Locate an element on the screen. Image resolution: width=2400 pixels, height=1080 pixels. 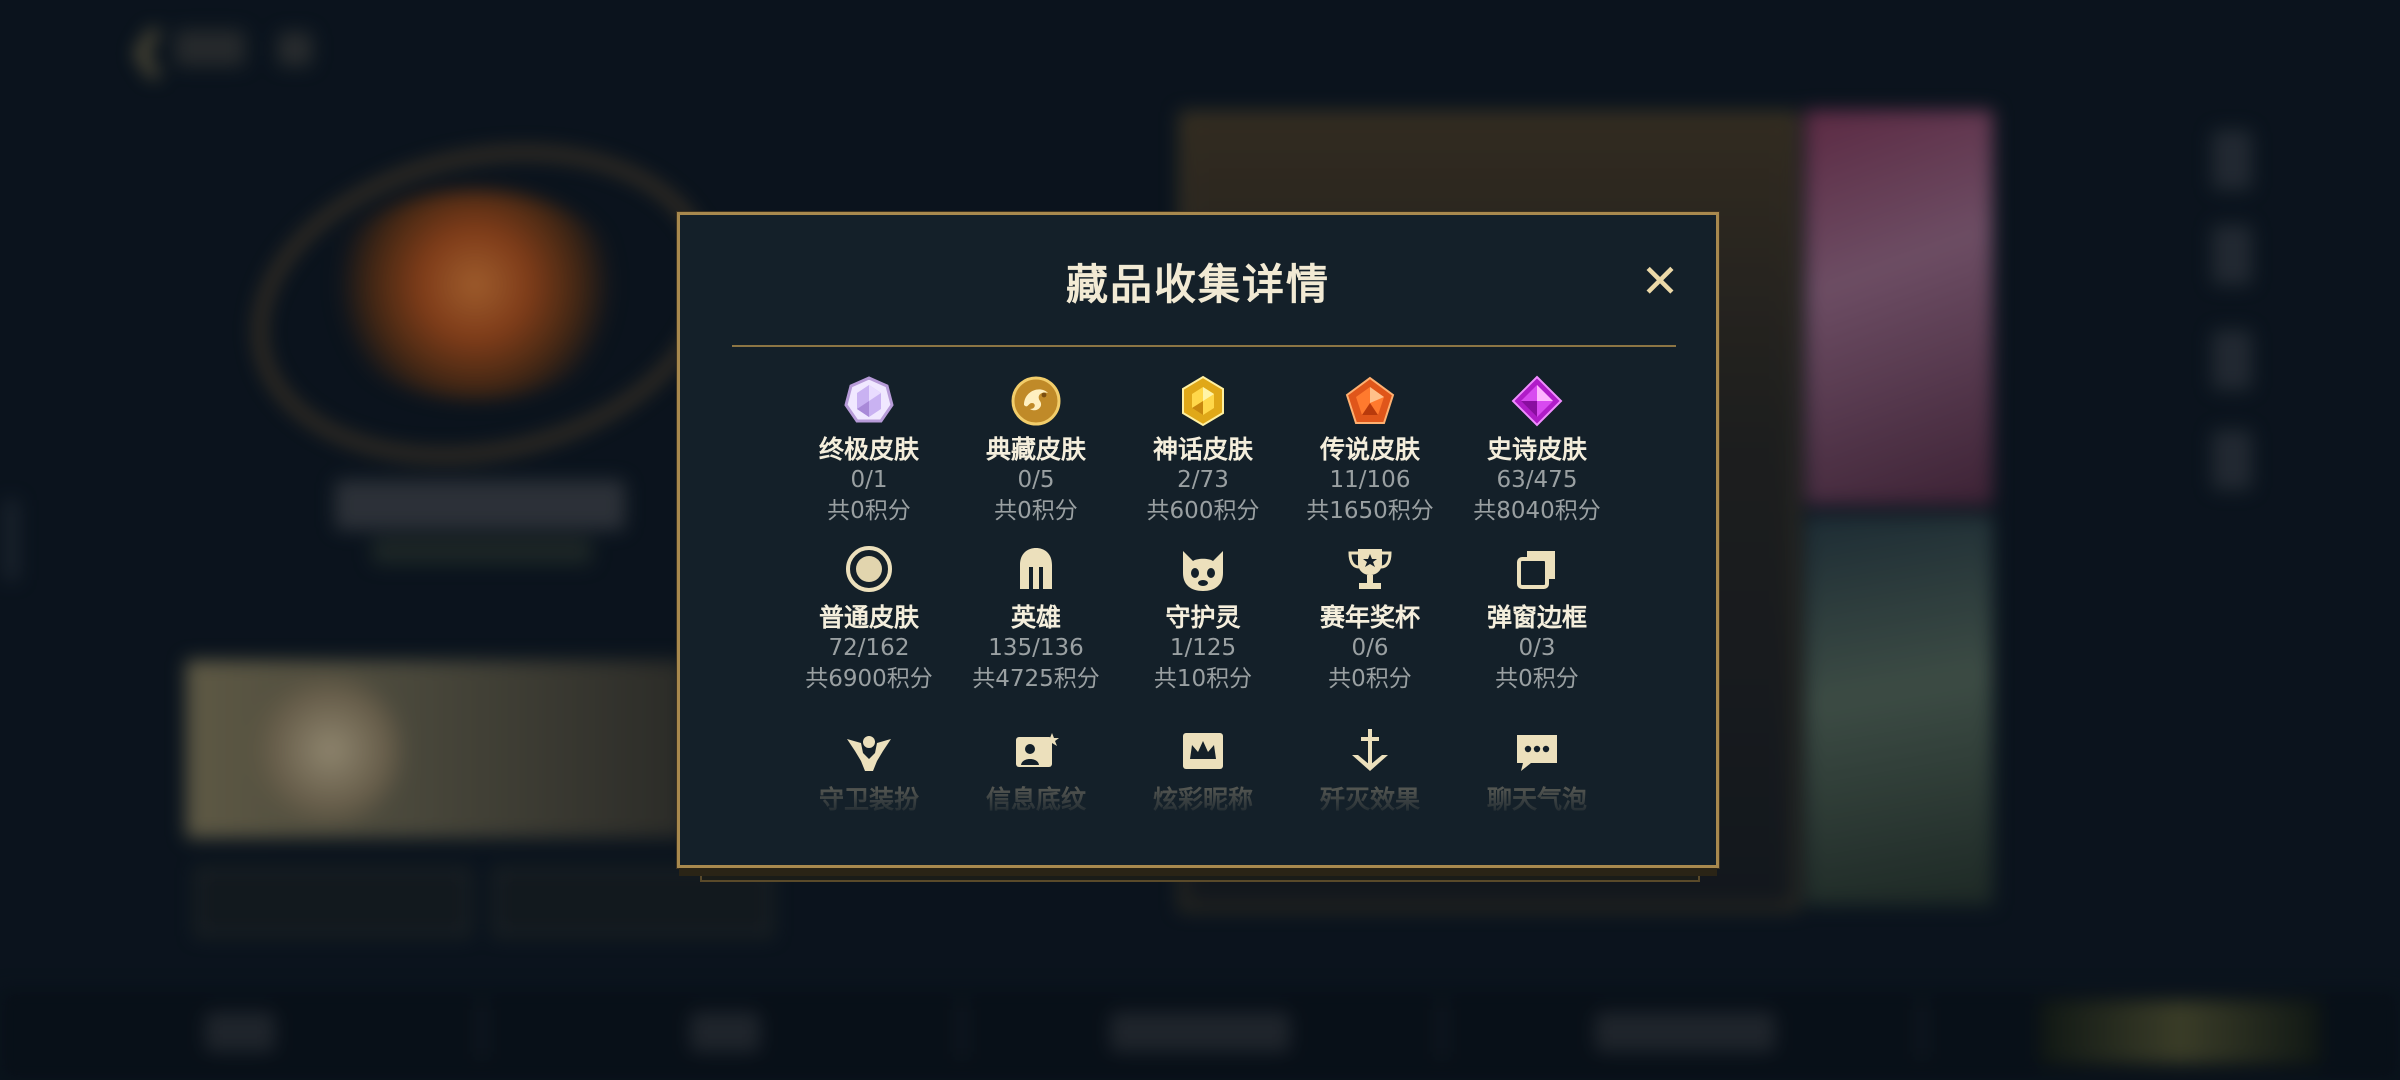
collection-item-epic-skin: 史诗皮肤 63/475 共8040积分 is located at coordinates (1537, 451).